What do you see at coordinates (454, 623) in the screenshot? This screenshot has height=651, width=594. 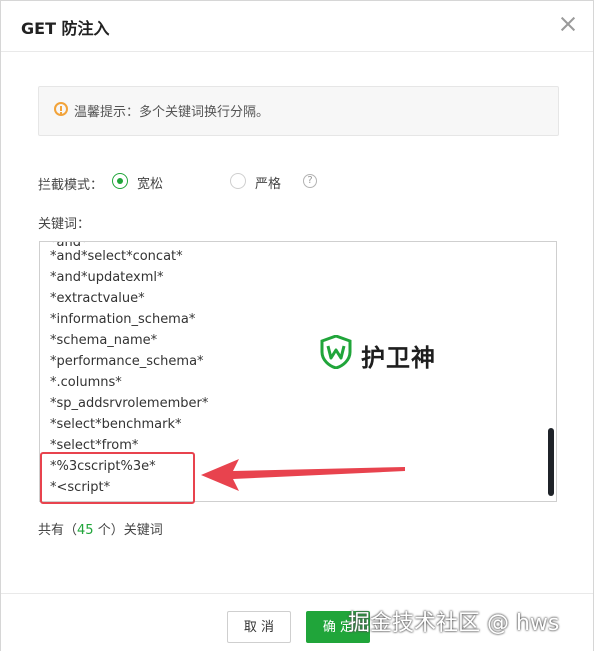 I see `credit-watermark: 掘金技术社区 @ hws` at bounding box center [454, 623].